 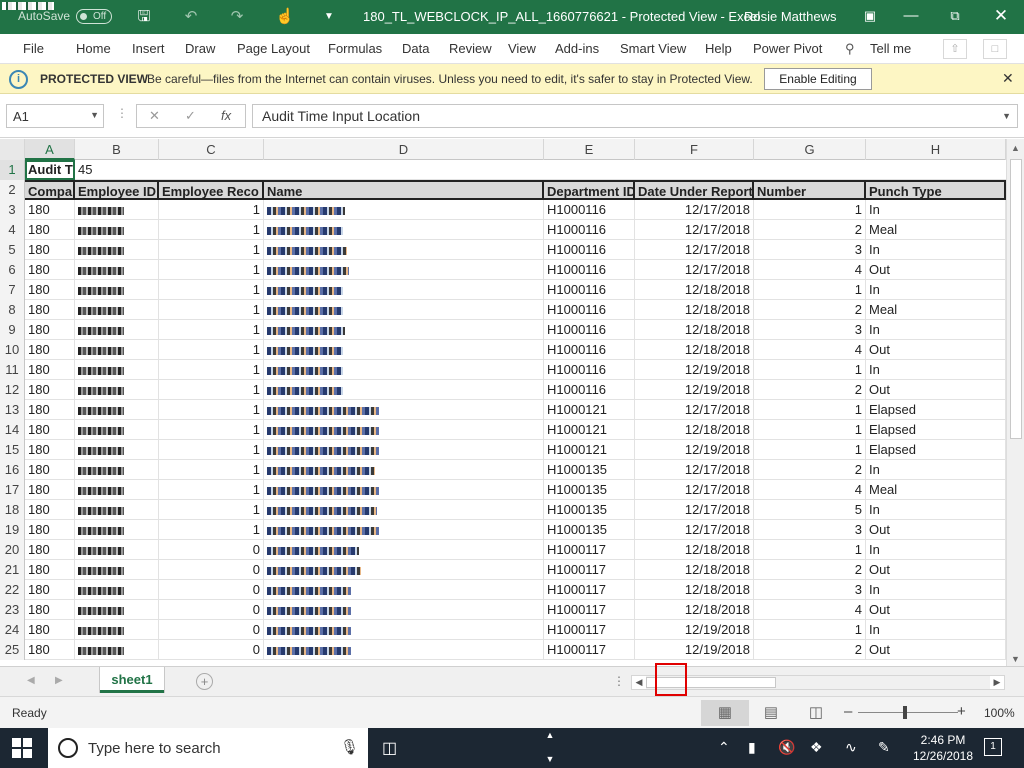 What do you see at coordinates (786, 747) in the screenshot?
I see `volume-muted-icon: 🔇` at bounding box center [786, 747].